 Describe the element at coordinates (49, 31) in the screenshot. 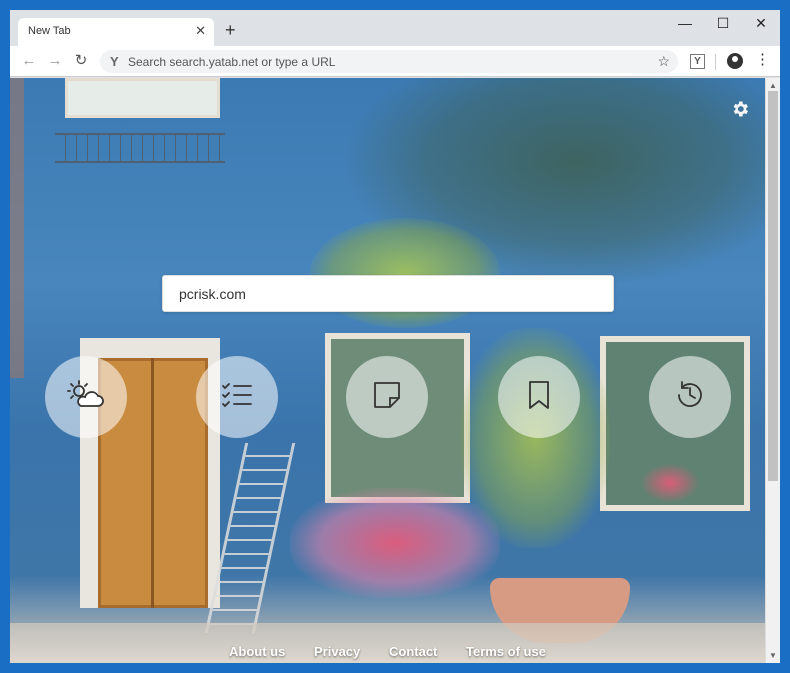

I see `tab-title: New Tab` at that location.